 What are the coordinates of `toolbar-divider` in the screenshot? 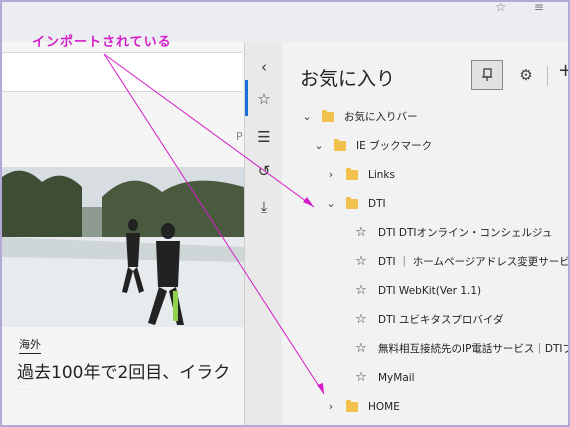 It's located at (547, 76).